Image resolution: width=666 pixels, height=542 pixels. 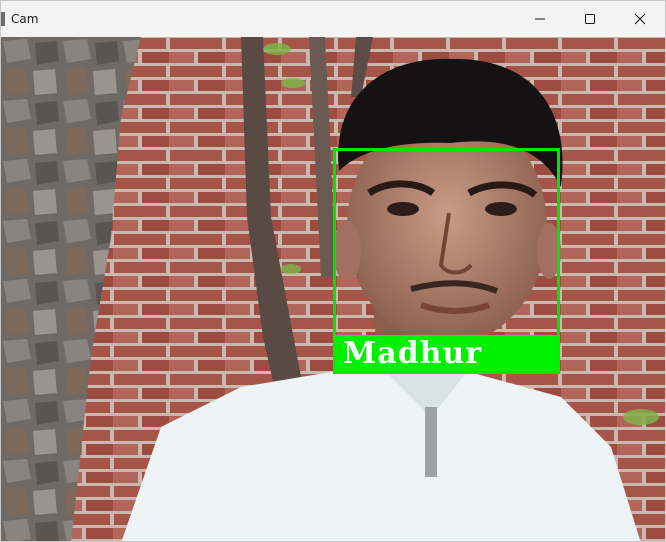 I want to click on window-title: Cam, so click(x=25, y=19).